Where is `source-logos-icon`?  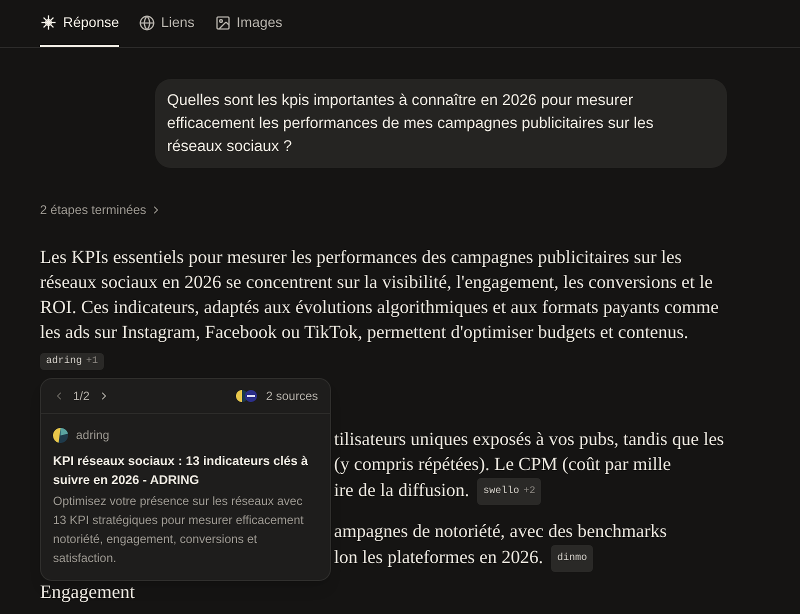 source-logos-icon is located at coordinates (247, 396).